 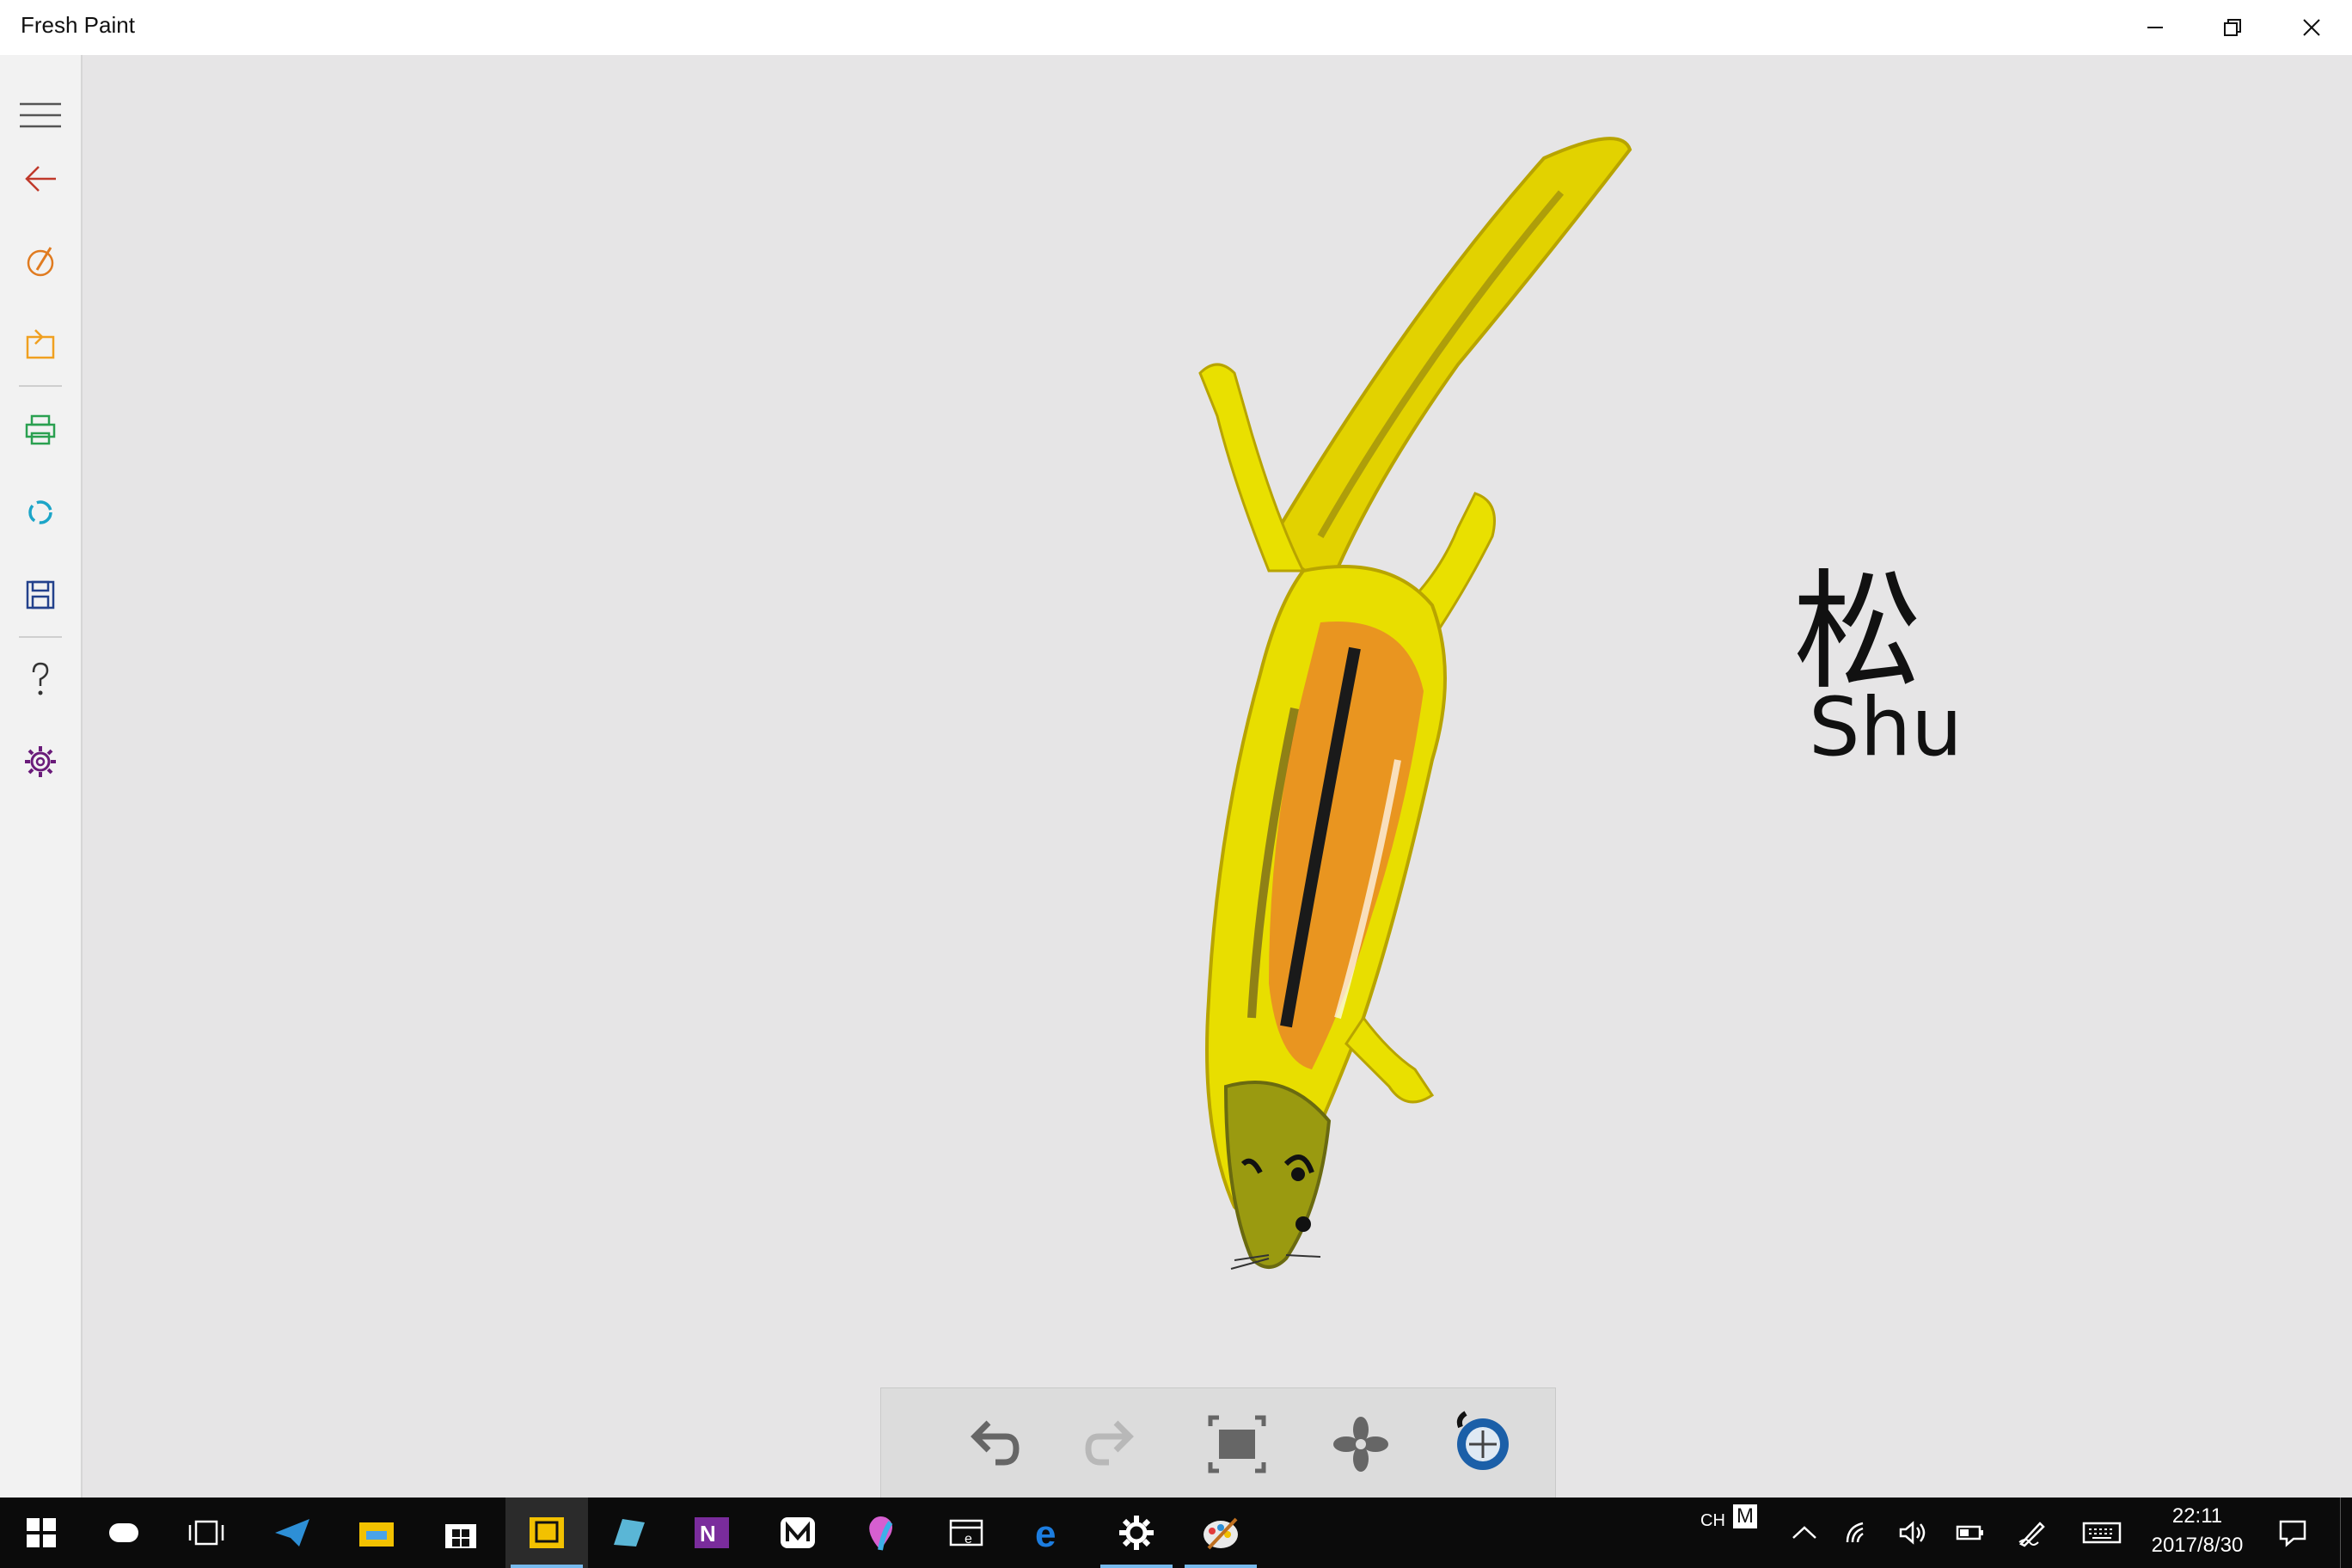 I want to click on store-icon, so click(x=460, y=1536).